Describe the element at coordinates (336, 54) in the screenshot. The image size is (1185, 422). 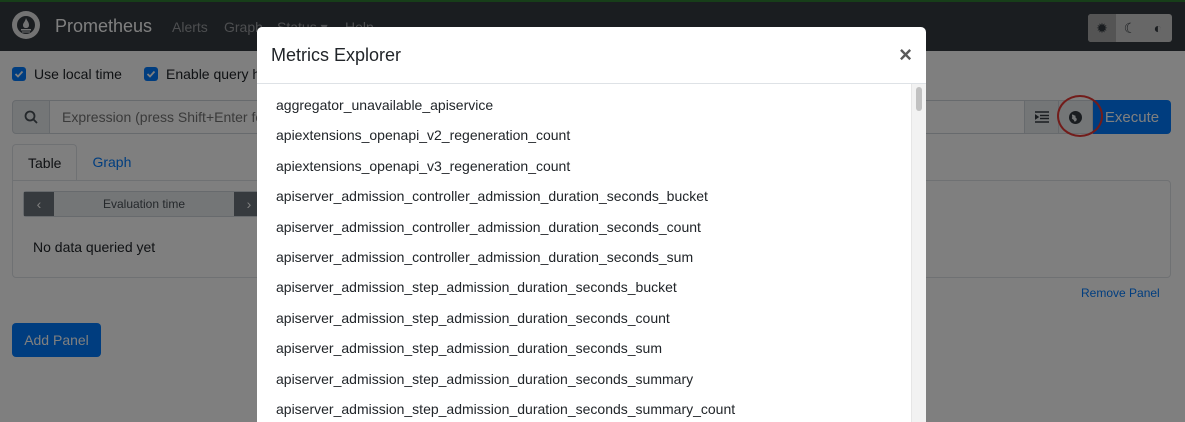
I see `modal-title: Metrics Explorer` at that location.